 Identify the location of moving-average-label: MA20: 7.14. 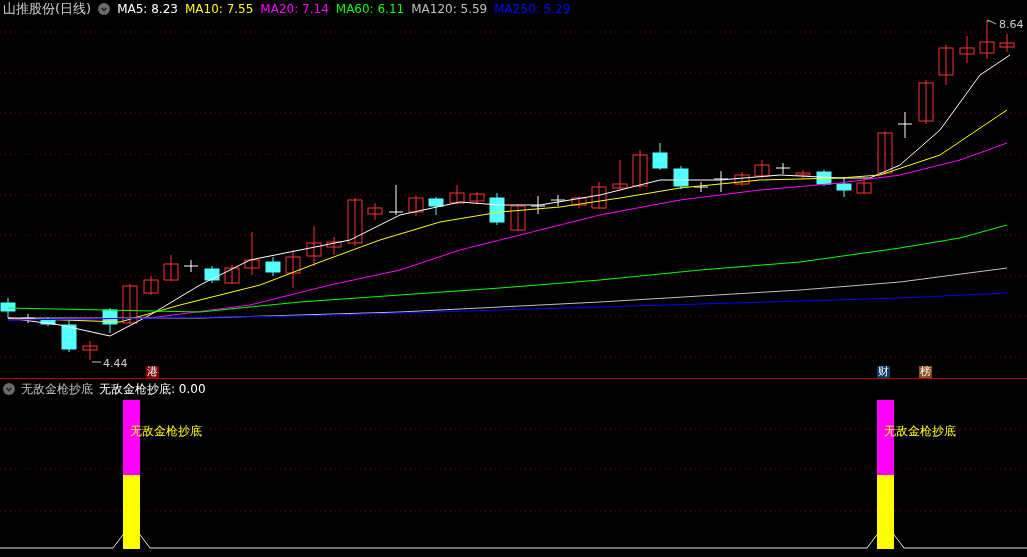
(294, 9).